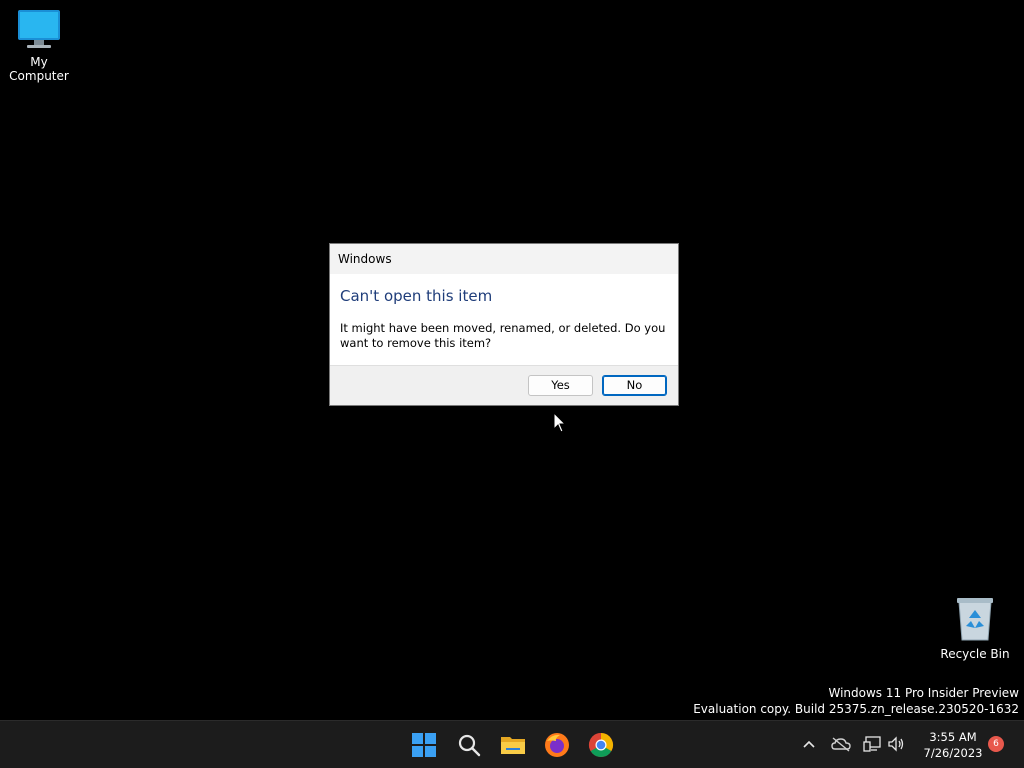  I want to click on firefox-icon, so click(557, 745).